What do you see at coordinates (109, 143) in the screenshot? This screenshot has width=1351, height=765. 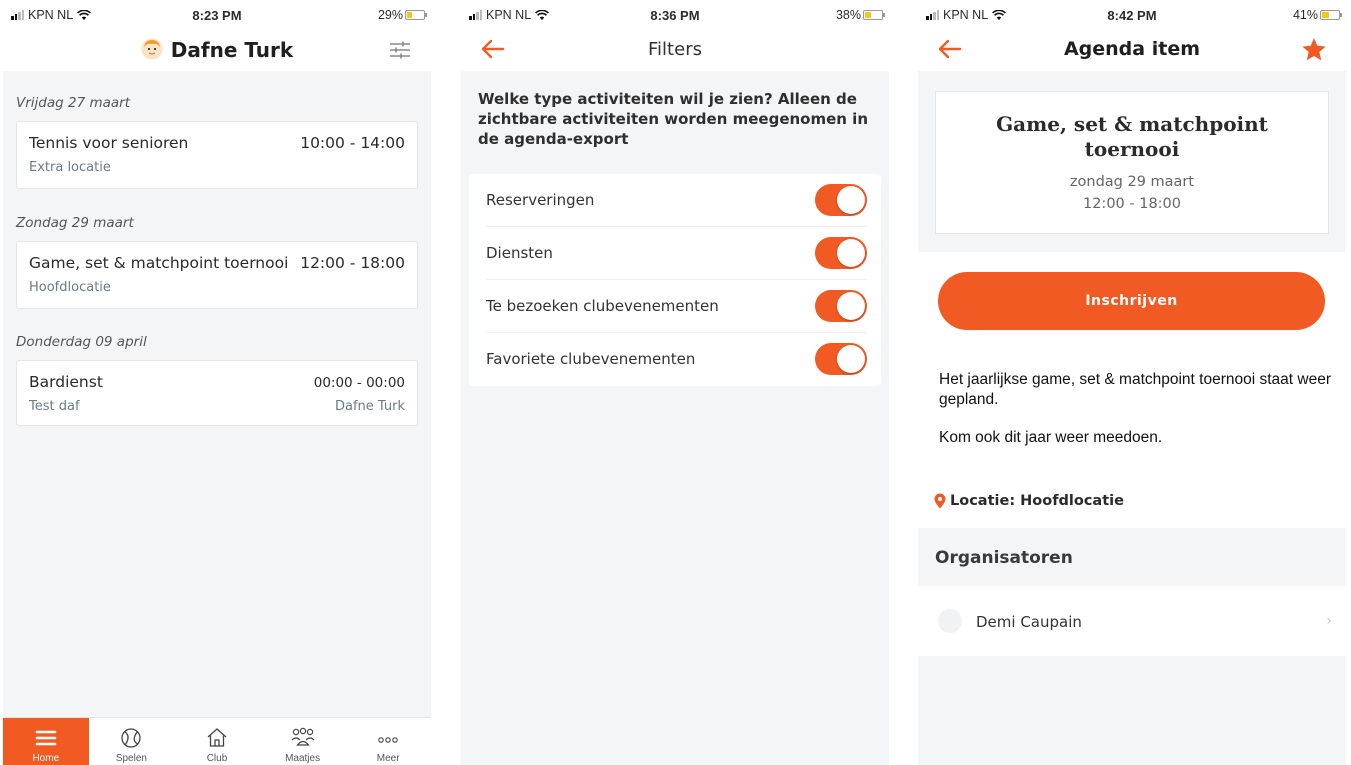 I see `event-title: Tennis voor senioren` at bounding box center [109, 143].